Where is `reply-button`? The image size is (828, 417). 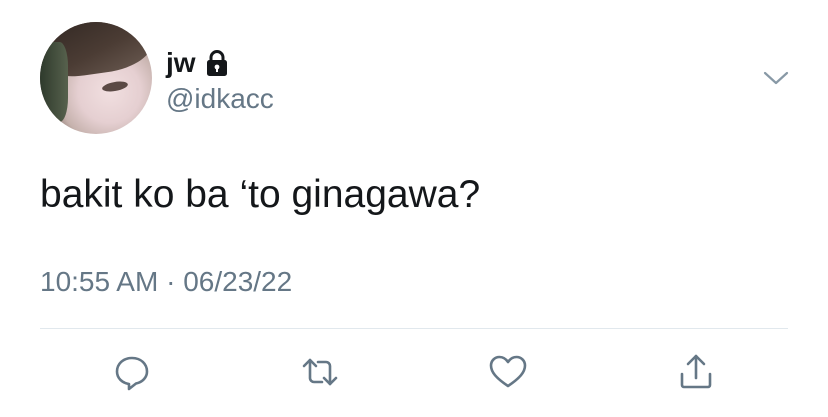 reply-button is located at coordinates (132, 372).